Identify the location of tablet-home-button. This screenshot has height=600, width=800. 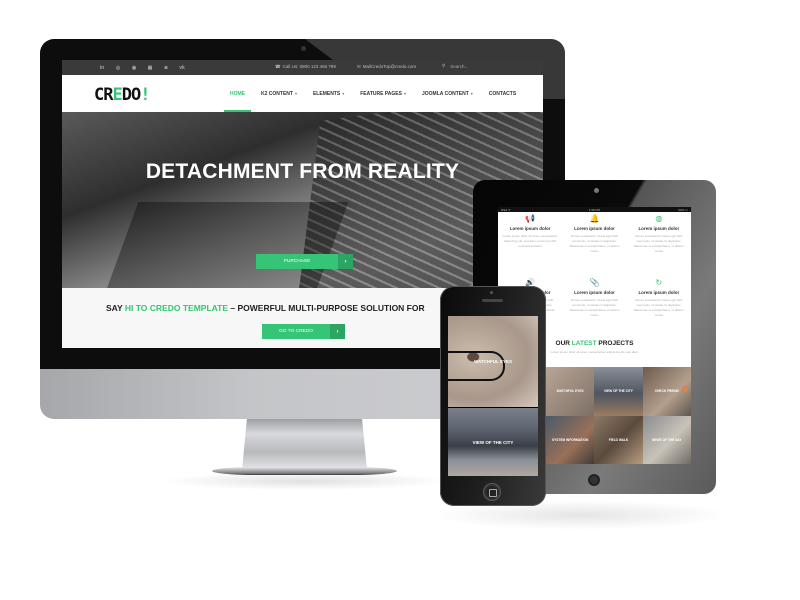
(594, 480).